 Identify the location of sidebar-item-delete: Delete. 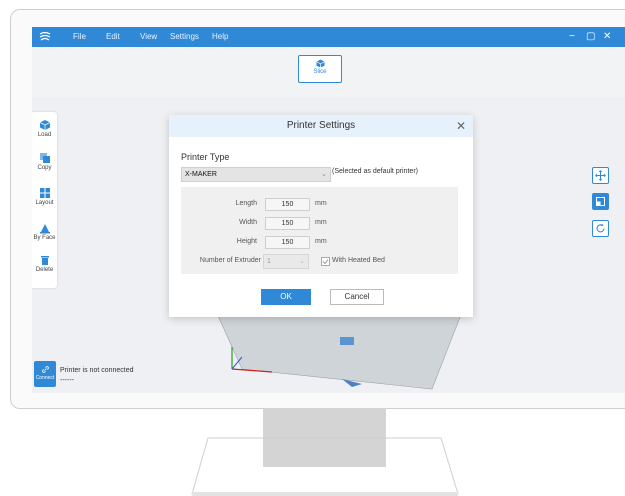
(44, 263).